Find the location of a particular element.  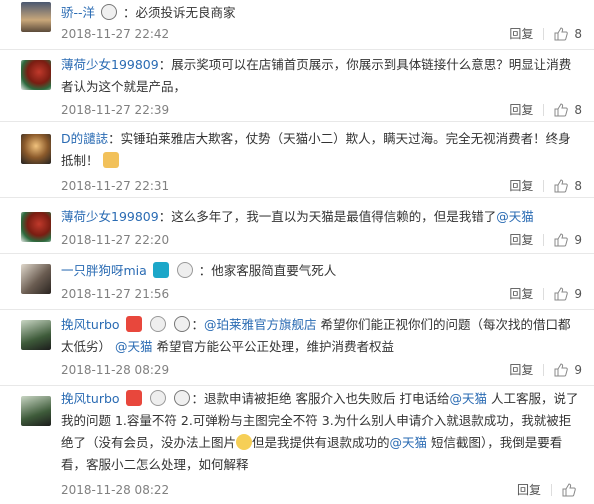

comment-time: 2018-11-27 22:31 is located at coordinates (115, 186).